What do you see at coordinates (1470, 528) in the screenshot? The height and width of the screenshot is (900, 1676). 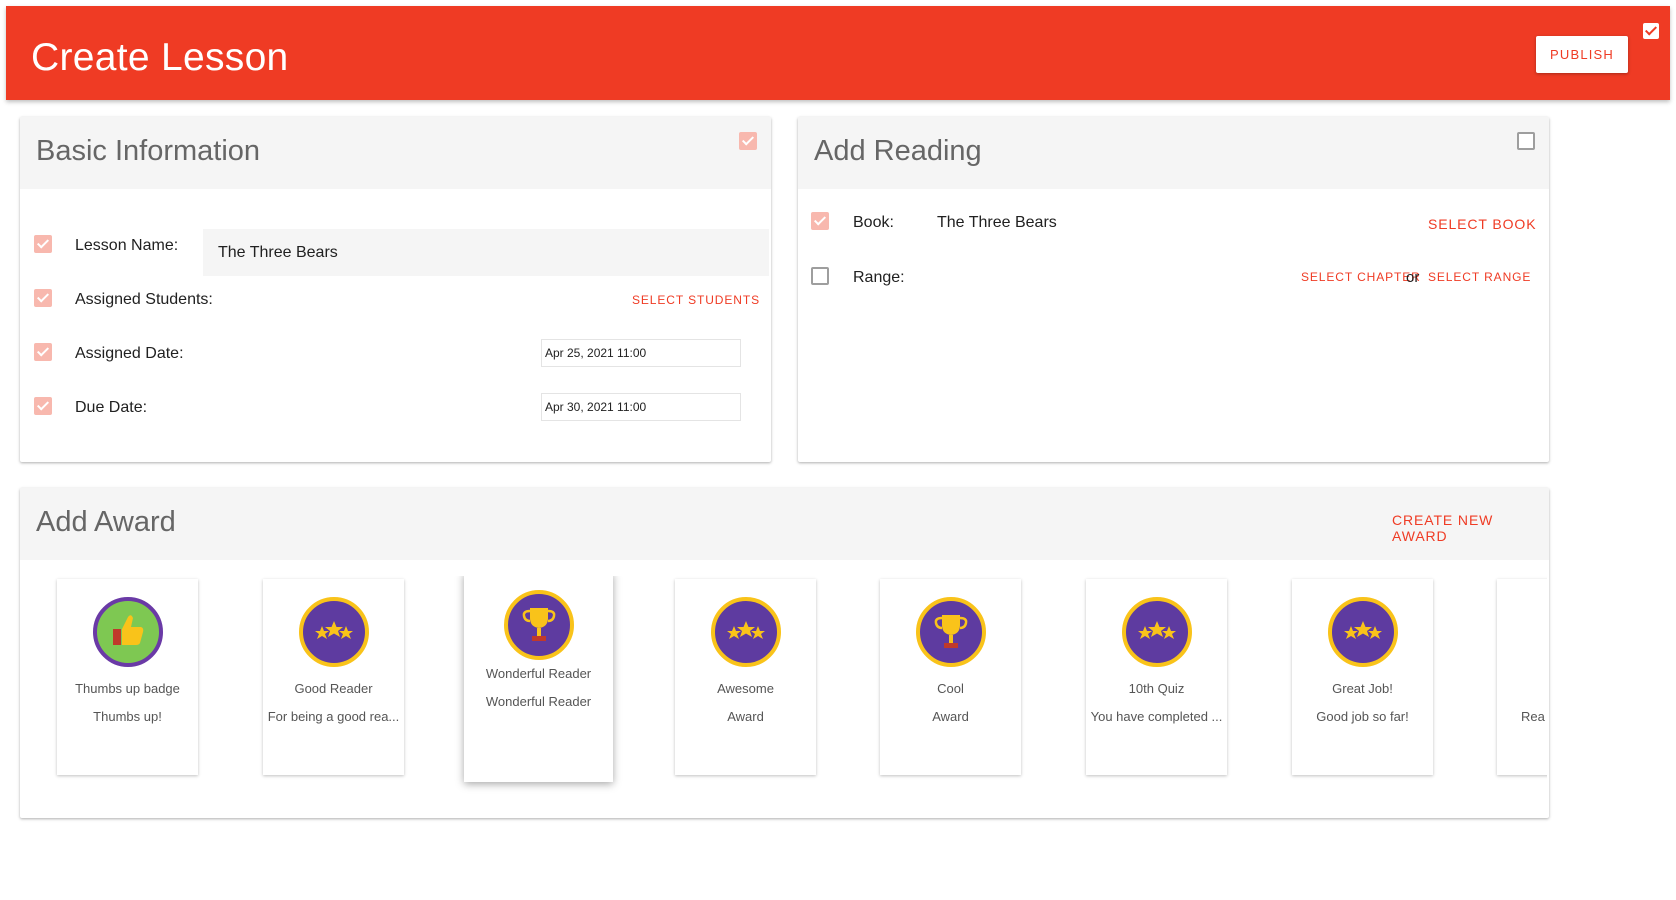 I see `create-new-award-button: CREATE NEW AWARD` at bounding box center [1470, 528].